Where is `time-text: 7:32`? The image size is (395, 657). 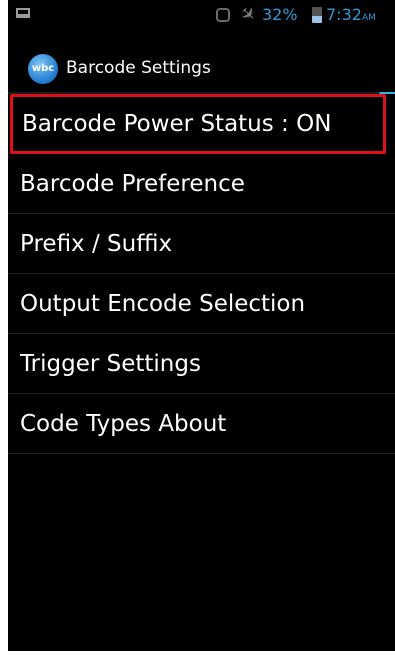
time-text: 7:32 is located at coordinates (344, 14).